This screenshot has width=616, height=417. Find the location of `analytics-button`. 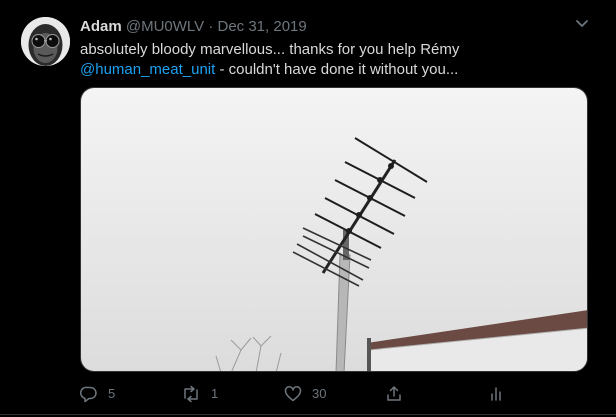

analytics-button is located at coordinates (496, 394).